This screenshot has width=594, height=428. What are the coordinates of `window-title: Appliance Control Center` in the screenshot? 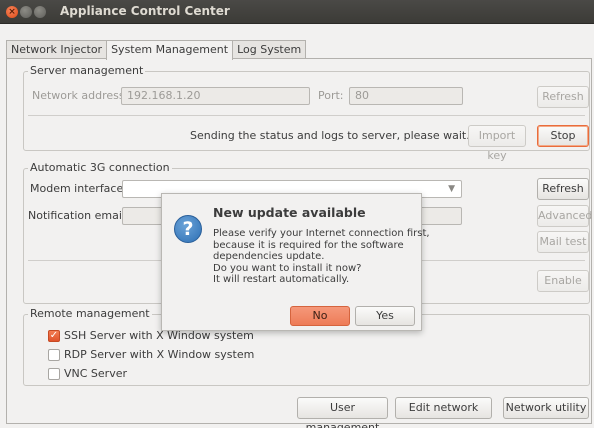 It's located at (145, 11).